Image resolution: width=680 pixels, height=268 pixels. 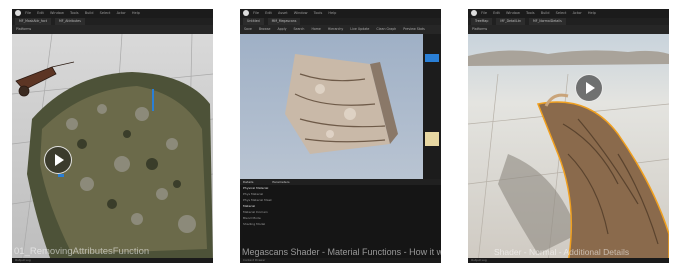 I want to click on details-tab: Details, so click(x=248, y=182).